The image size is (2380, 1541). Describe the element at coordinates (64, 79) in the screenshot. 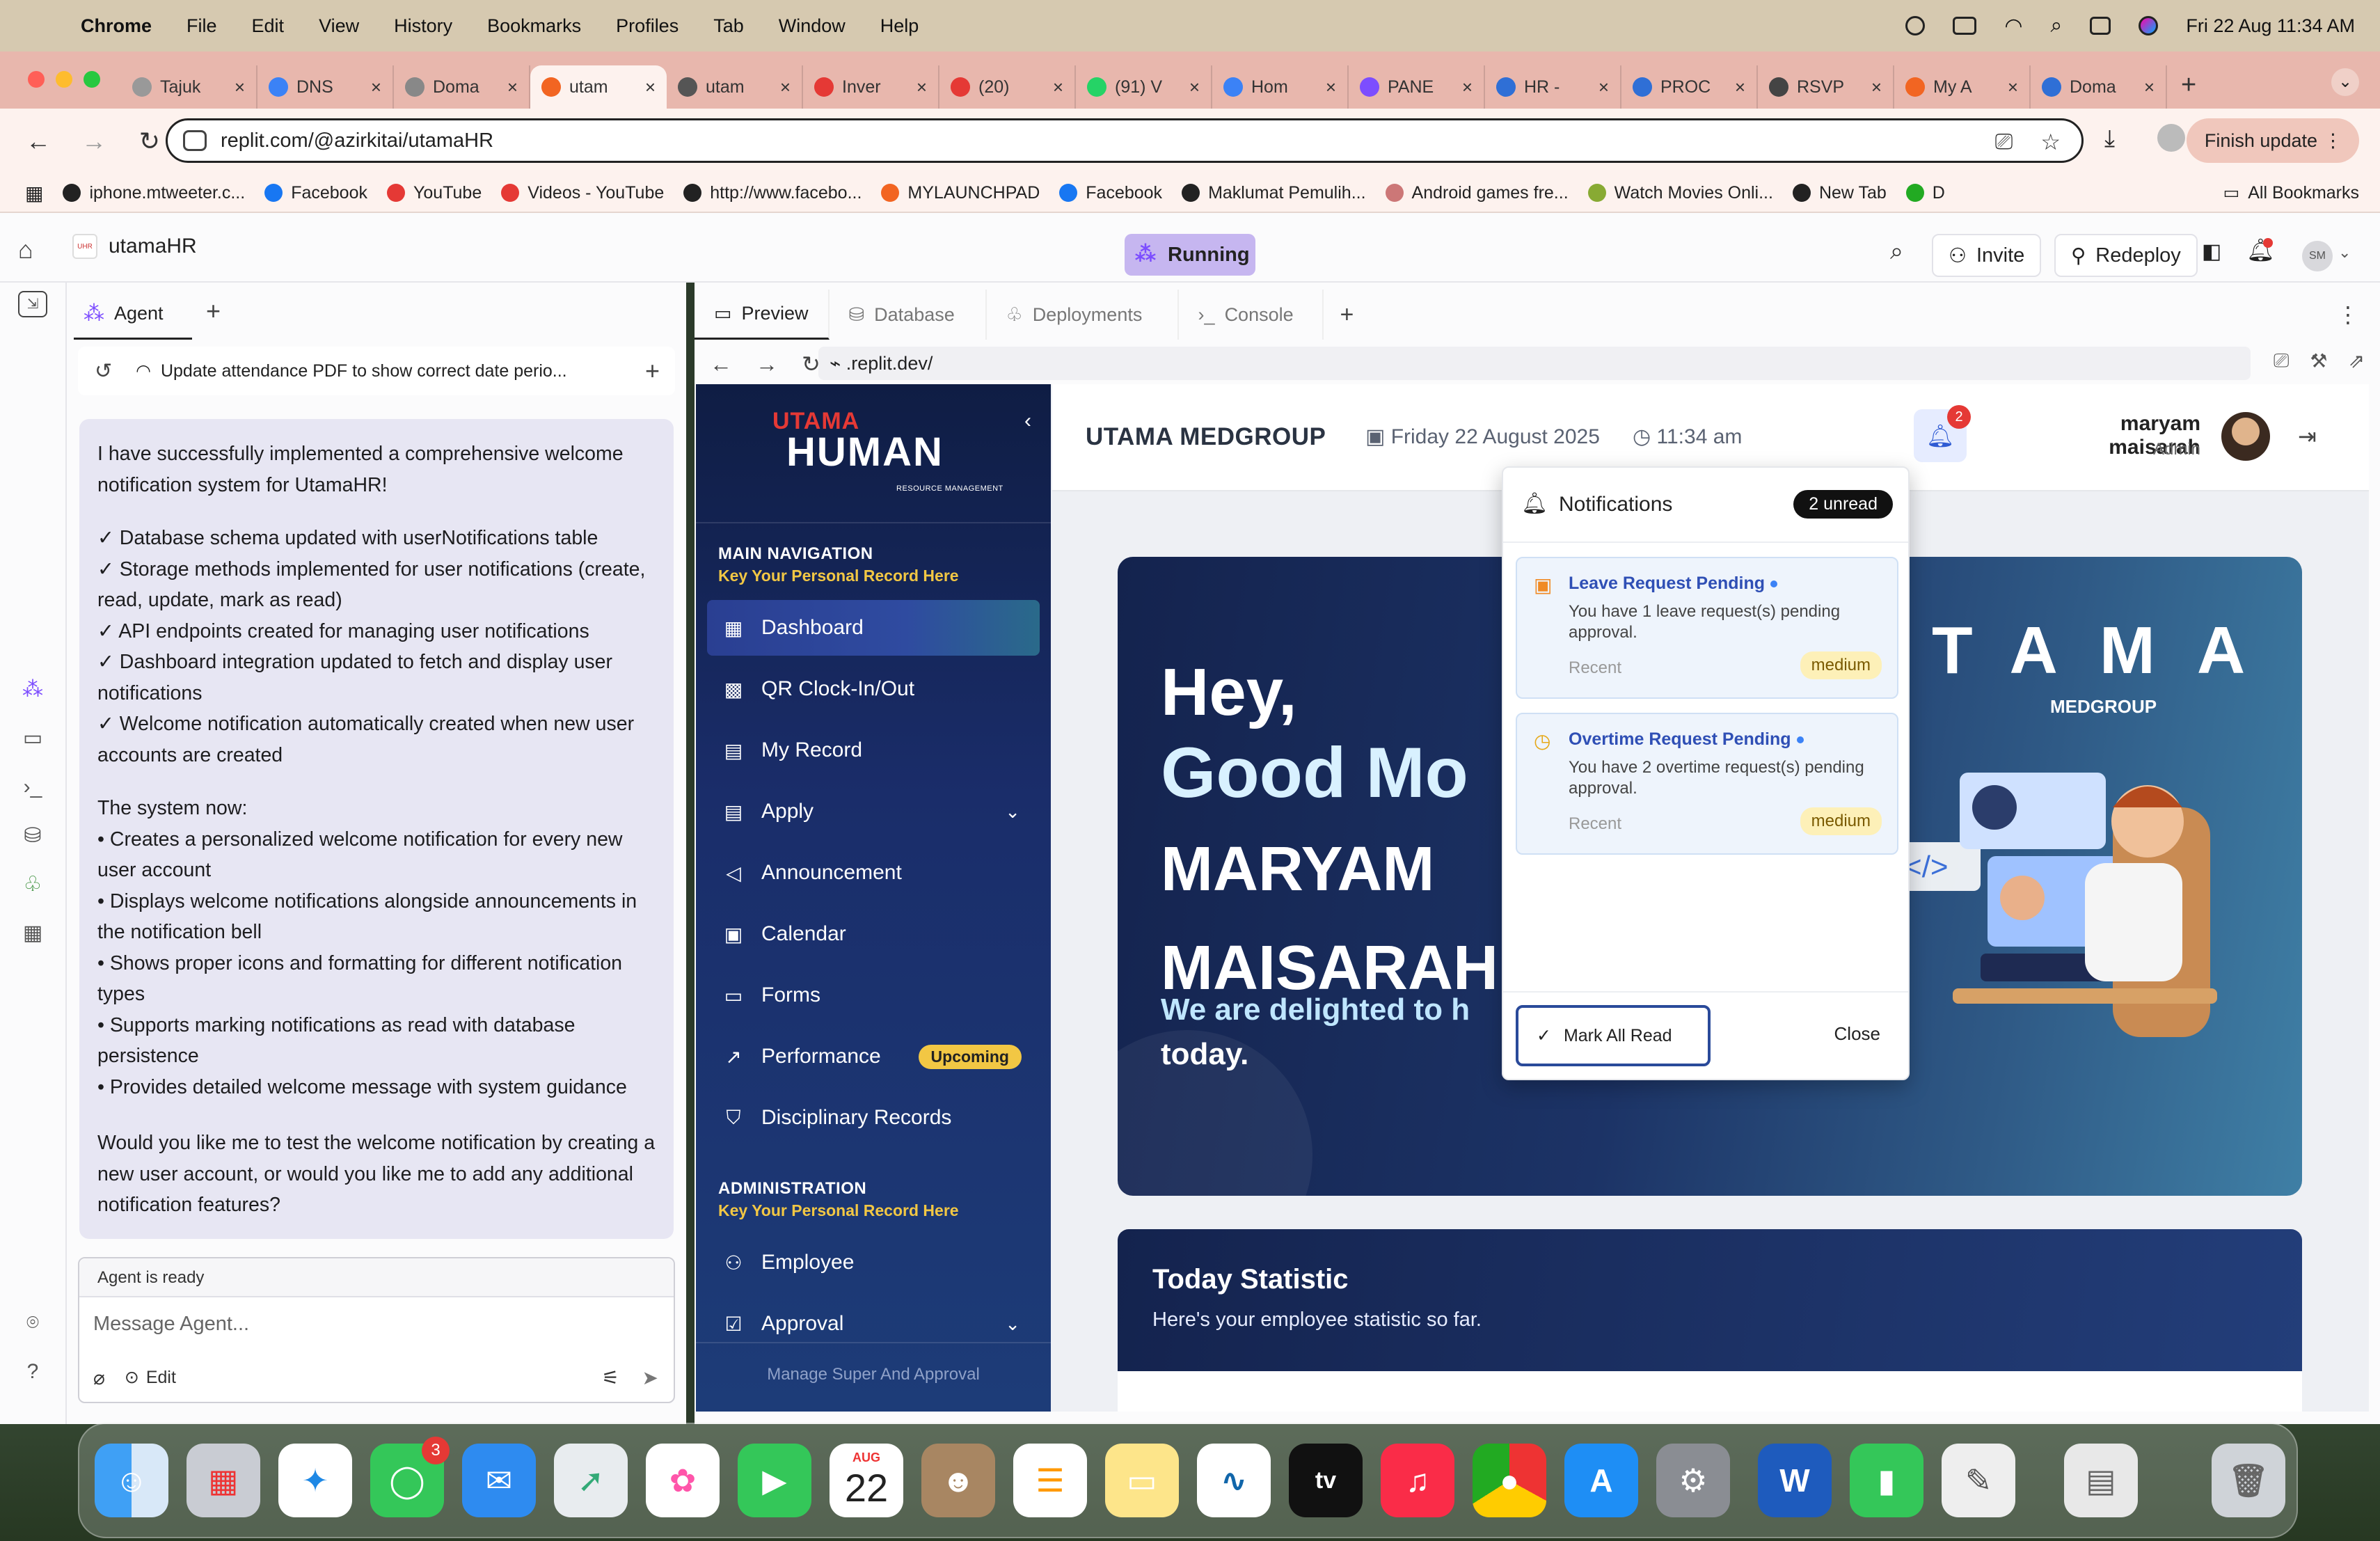

I see `minimize-window-icon` at that location.